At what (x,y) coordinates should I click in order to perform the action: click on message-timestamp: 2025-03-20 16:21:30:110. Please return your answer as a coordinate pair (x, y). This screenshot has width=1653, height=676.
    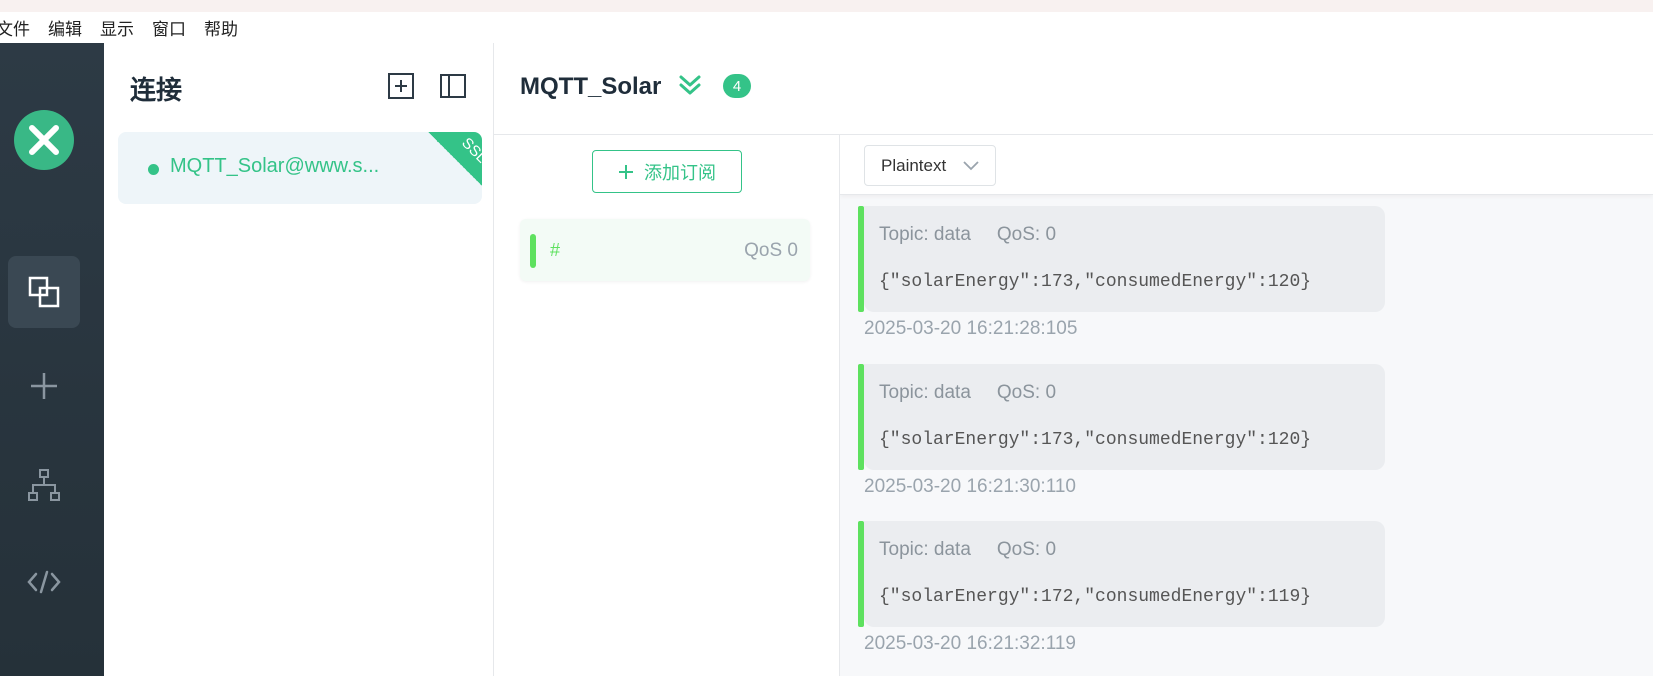
    Looking at the image, I should click on (970, 486).